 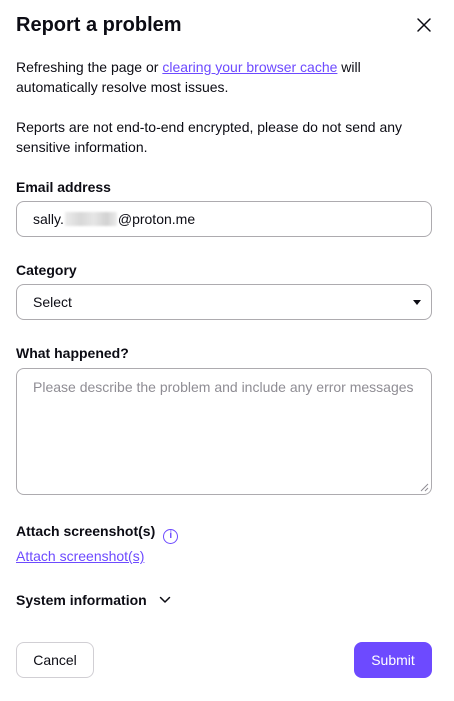 I want to click on attach-label: Attach screenshot(s), so click(x=86, y=531).